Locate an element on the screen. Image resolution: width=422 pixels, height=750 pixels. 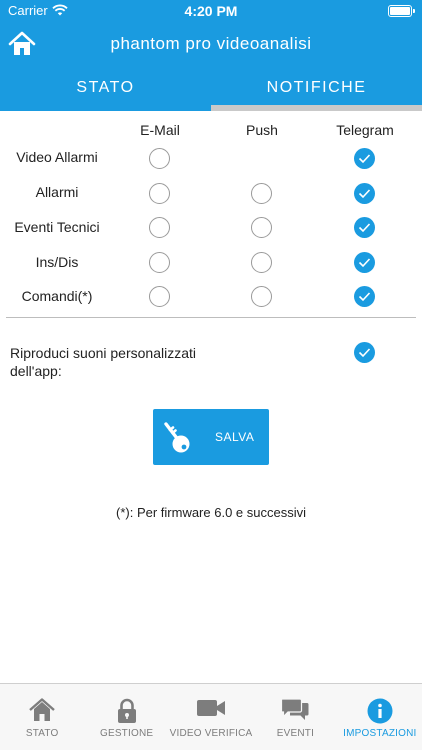
firmware-footnote: (*): Per firmware 6.0 e successivi is located at coordinates (211, 512).